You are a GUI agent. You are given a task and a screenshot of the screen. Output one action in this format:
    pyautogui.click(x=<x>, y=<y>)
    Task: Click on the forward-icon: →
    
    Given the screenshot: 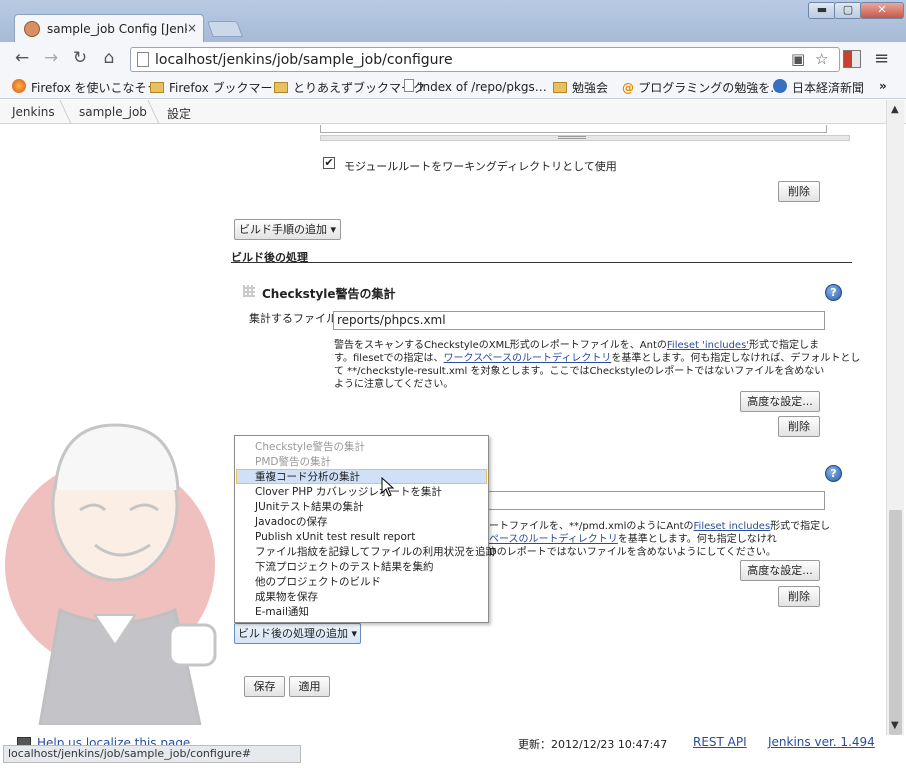 What is the action you would take?
    pyautogui.click(x=51, y=58)
    